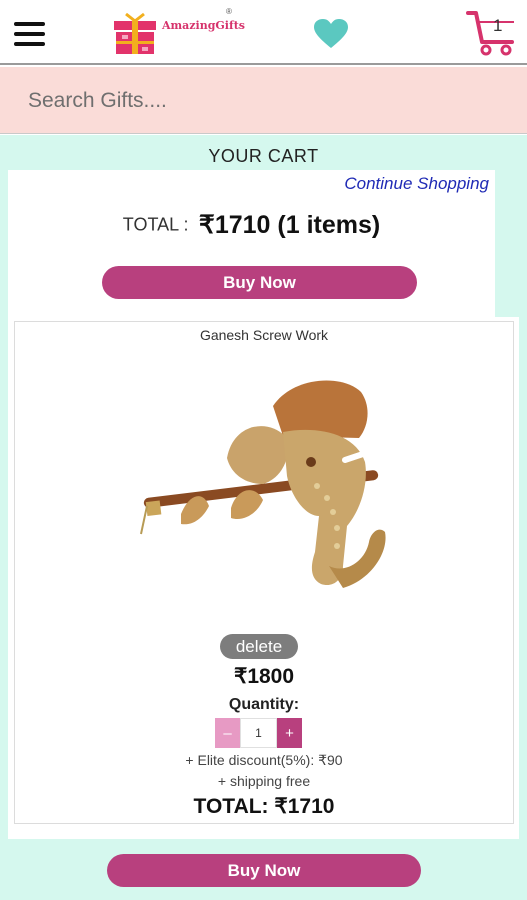 This screenshot has height=900, width=527. What do you see at coordinates (227, 733) in the screenshot?
I see `quantity-decrease-button: –` at bounding box center [227, 733].